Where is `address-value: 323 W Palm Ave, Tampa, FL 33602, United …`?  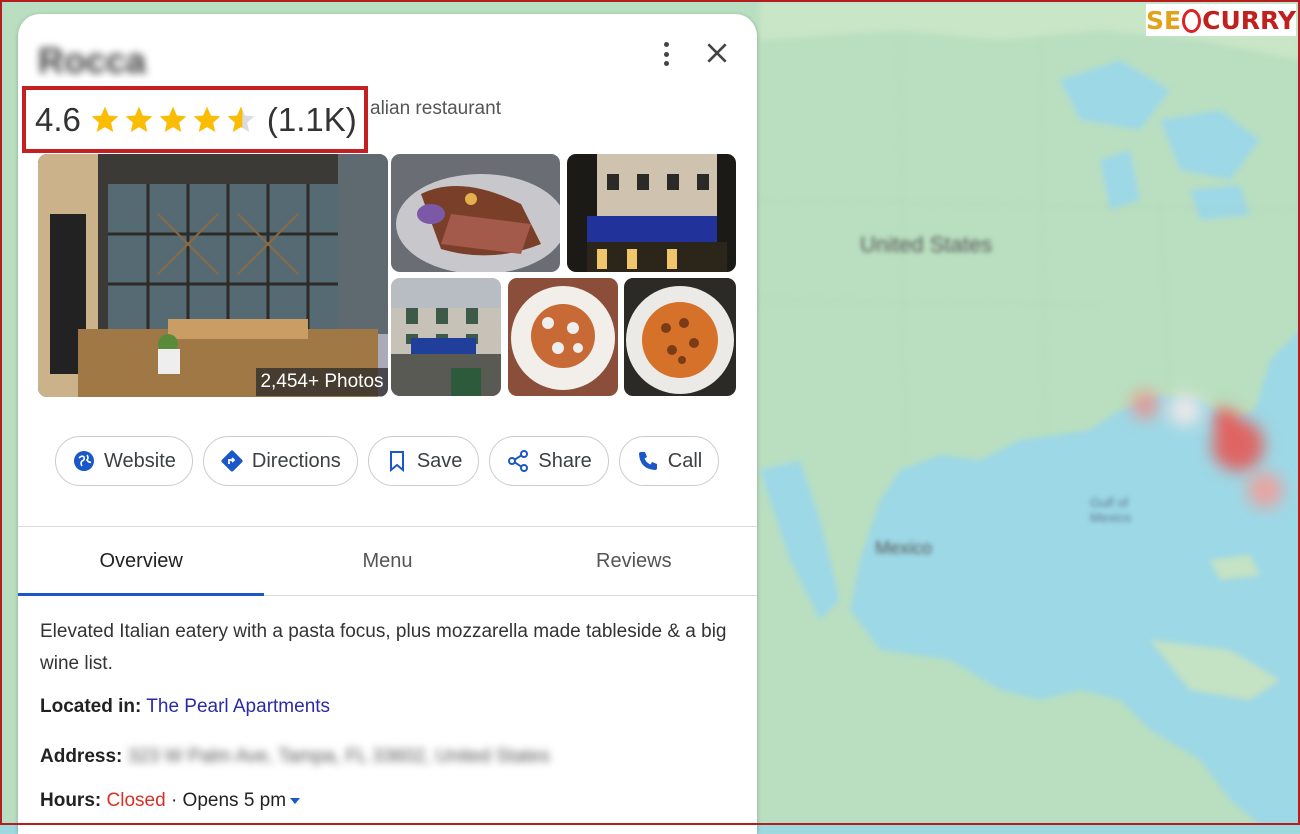 address-value: 323 W Palm Ave, Tampa, FL 33602, United … is located at coordinates (339, 756).